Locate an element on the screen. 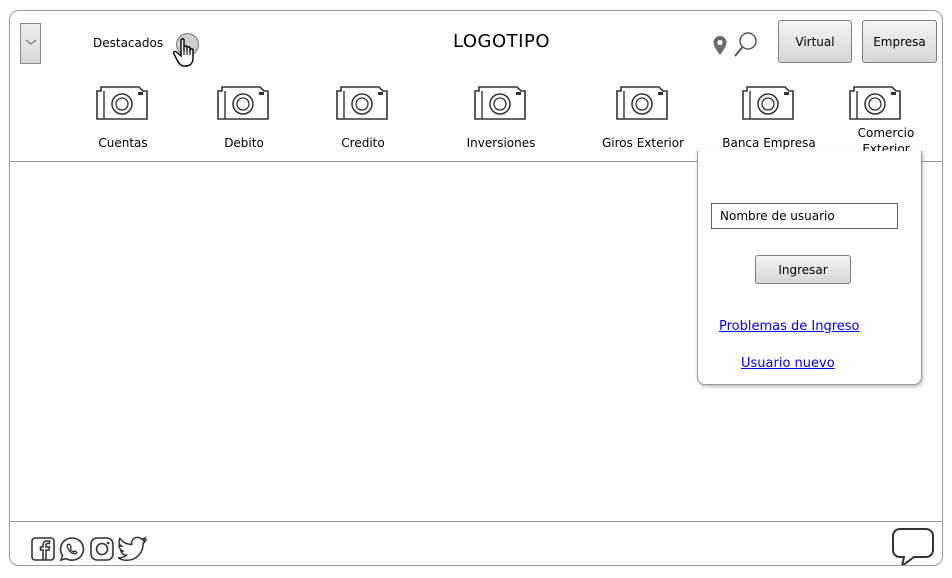 This screenshot has height=578, width=952. twitter-icon is located at coordinates (133, 549).